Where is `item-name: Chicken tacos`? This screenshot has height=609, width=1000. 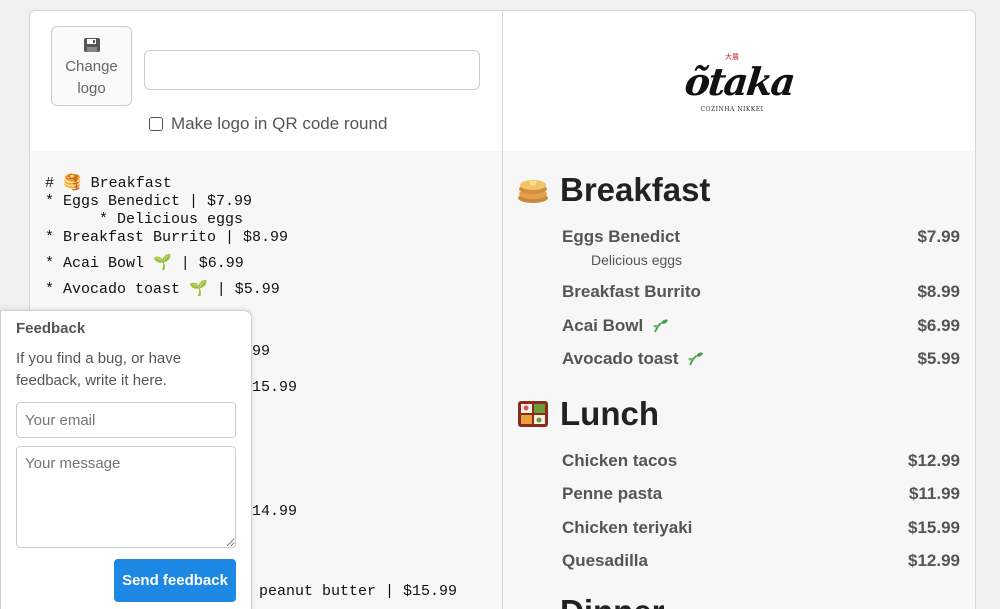 item-name: Chicken tacos is located at coordinates (620, 460).